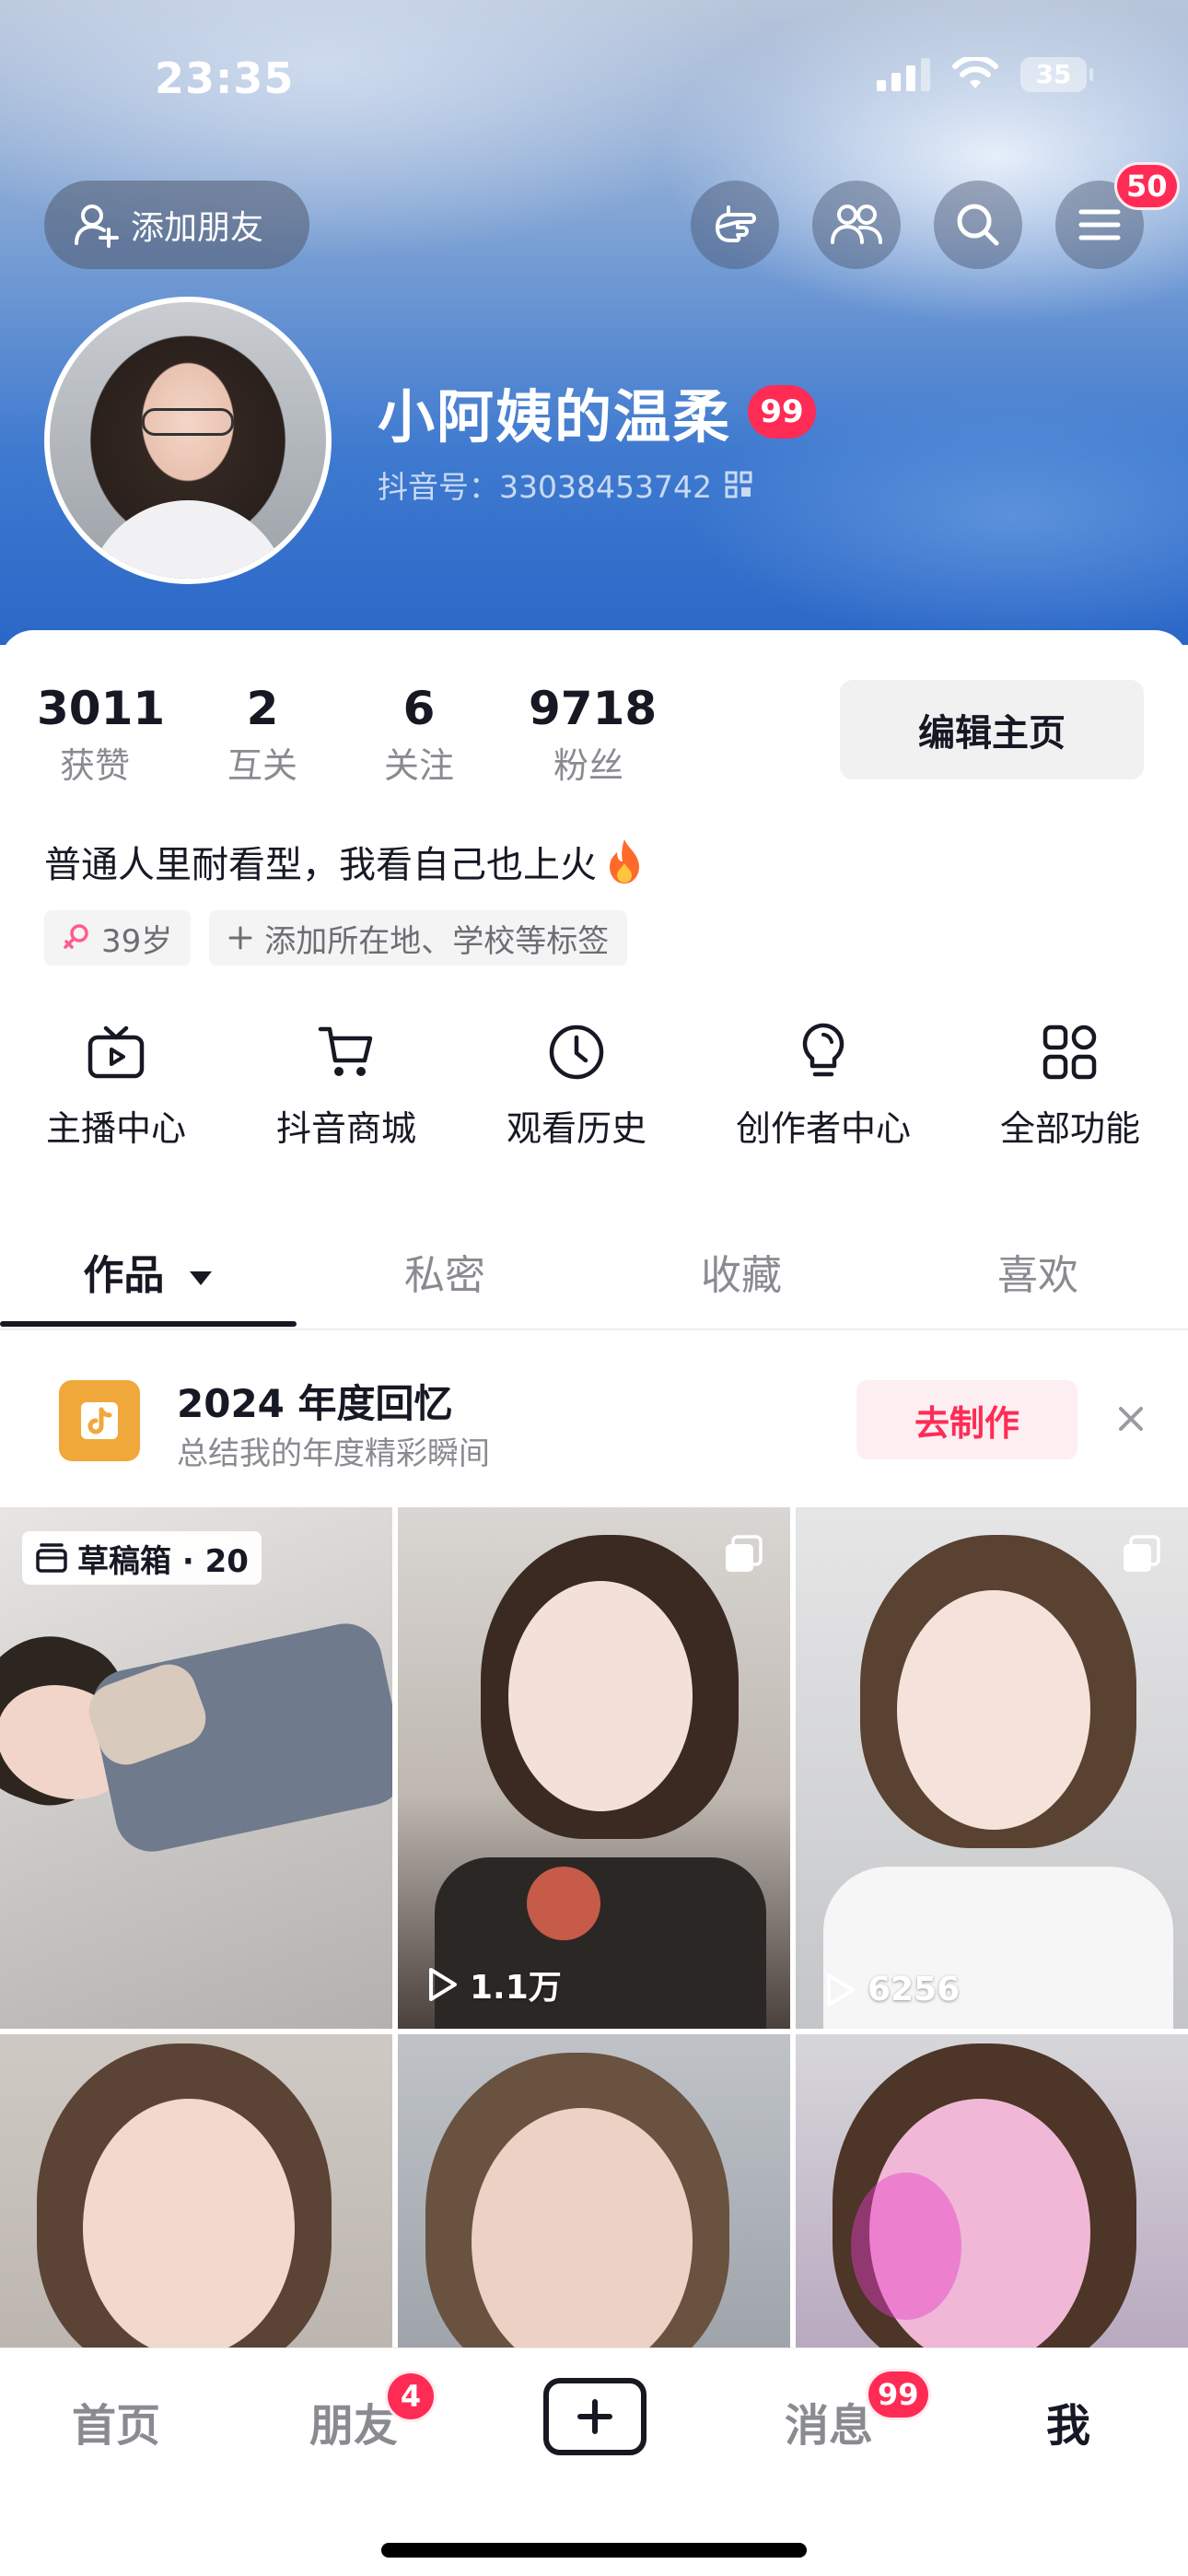 The image size is (1188, 2576). What do you see at coordinates (116, 1085) in the screenshot?
I see `feature-live-center: 主播中心` at bounding box center [116, 1085].